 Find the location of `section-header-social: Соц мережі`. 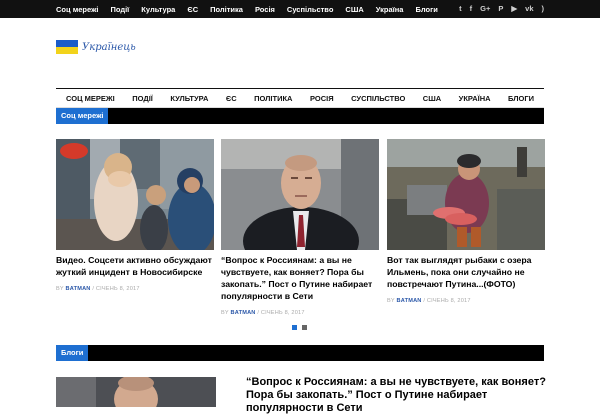

section-header-social: Соц мережі is located at coordinates (300, 116).